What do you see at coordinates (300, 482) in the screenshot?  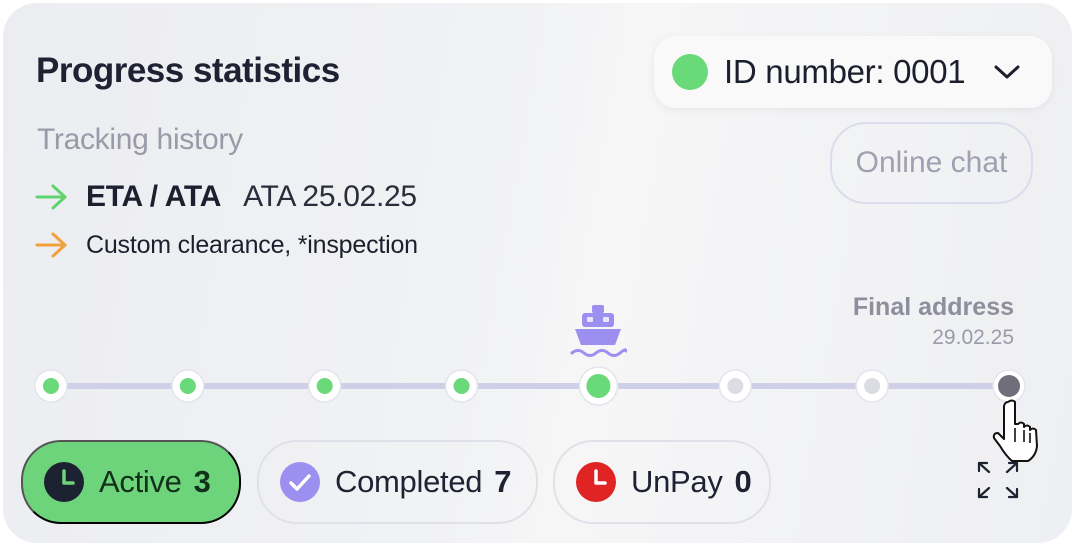 I see `check-circle-icon` at bounding box center [300, 482].